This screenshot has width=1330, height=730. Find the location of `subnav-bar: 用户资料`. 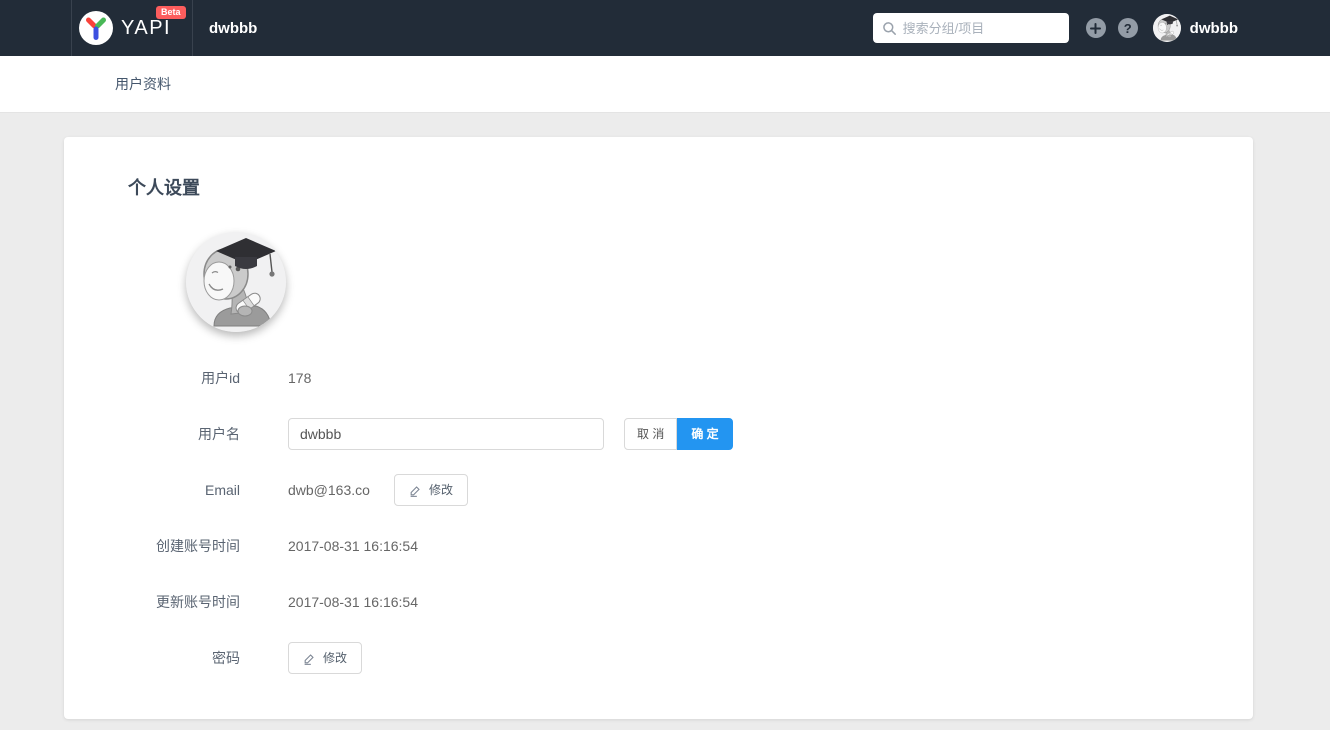

subnav-bar: 用户资料 is located at coordinates (665, 84).